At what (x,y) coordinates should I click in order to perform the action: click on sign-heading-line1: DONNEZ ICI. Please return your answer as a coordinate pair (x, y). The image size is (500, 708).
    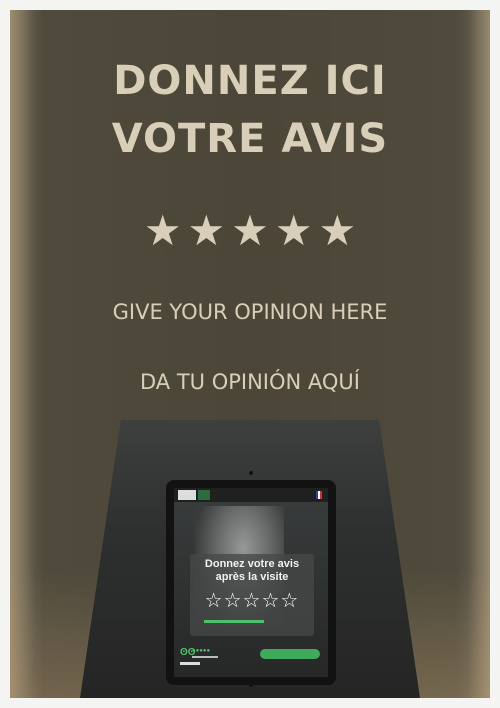
    Looking at the image, I should click on (250, 81).